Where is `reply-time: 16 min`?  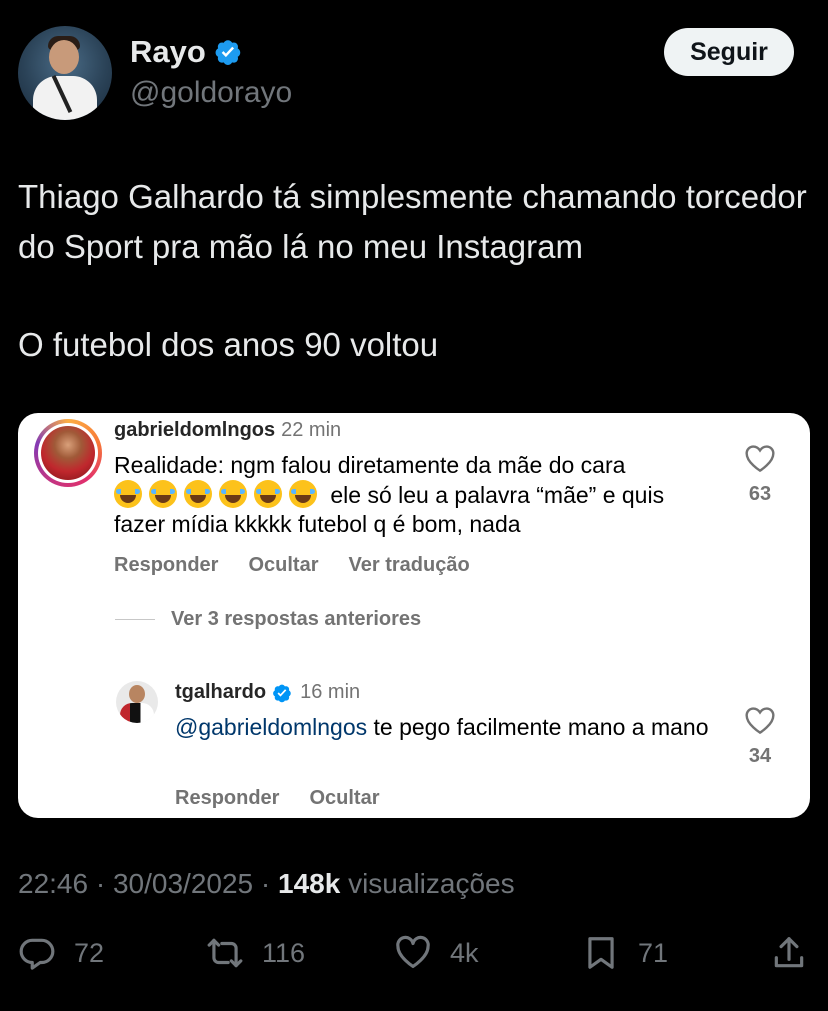
reply-time: 16 min is located at coordinates (330, 692).